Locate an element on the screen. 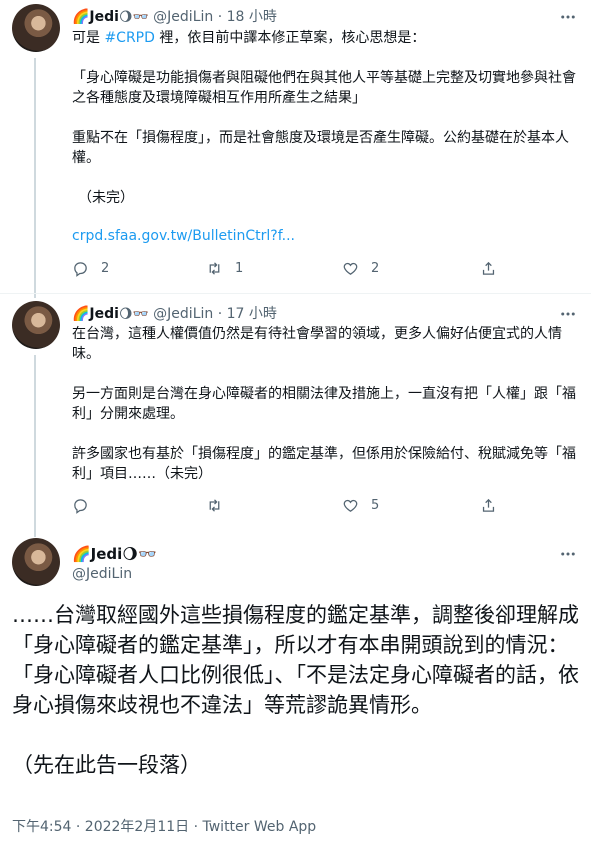  like-count: 5 is located at coordinates (375, 505).